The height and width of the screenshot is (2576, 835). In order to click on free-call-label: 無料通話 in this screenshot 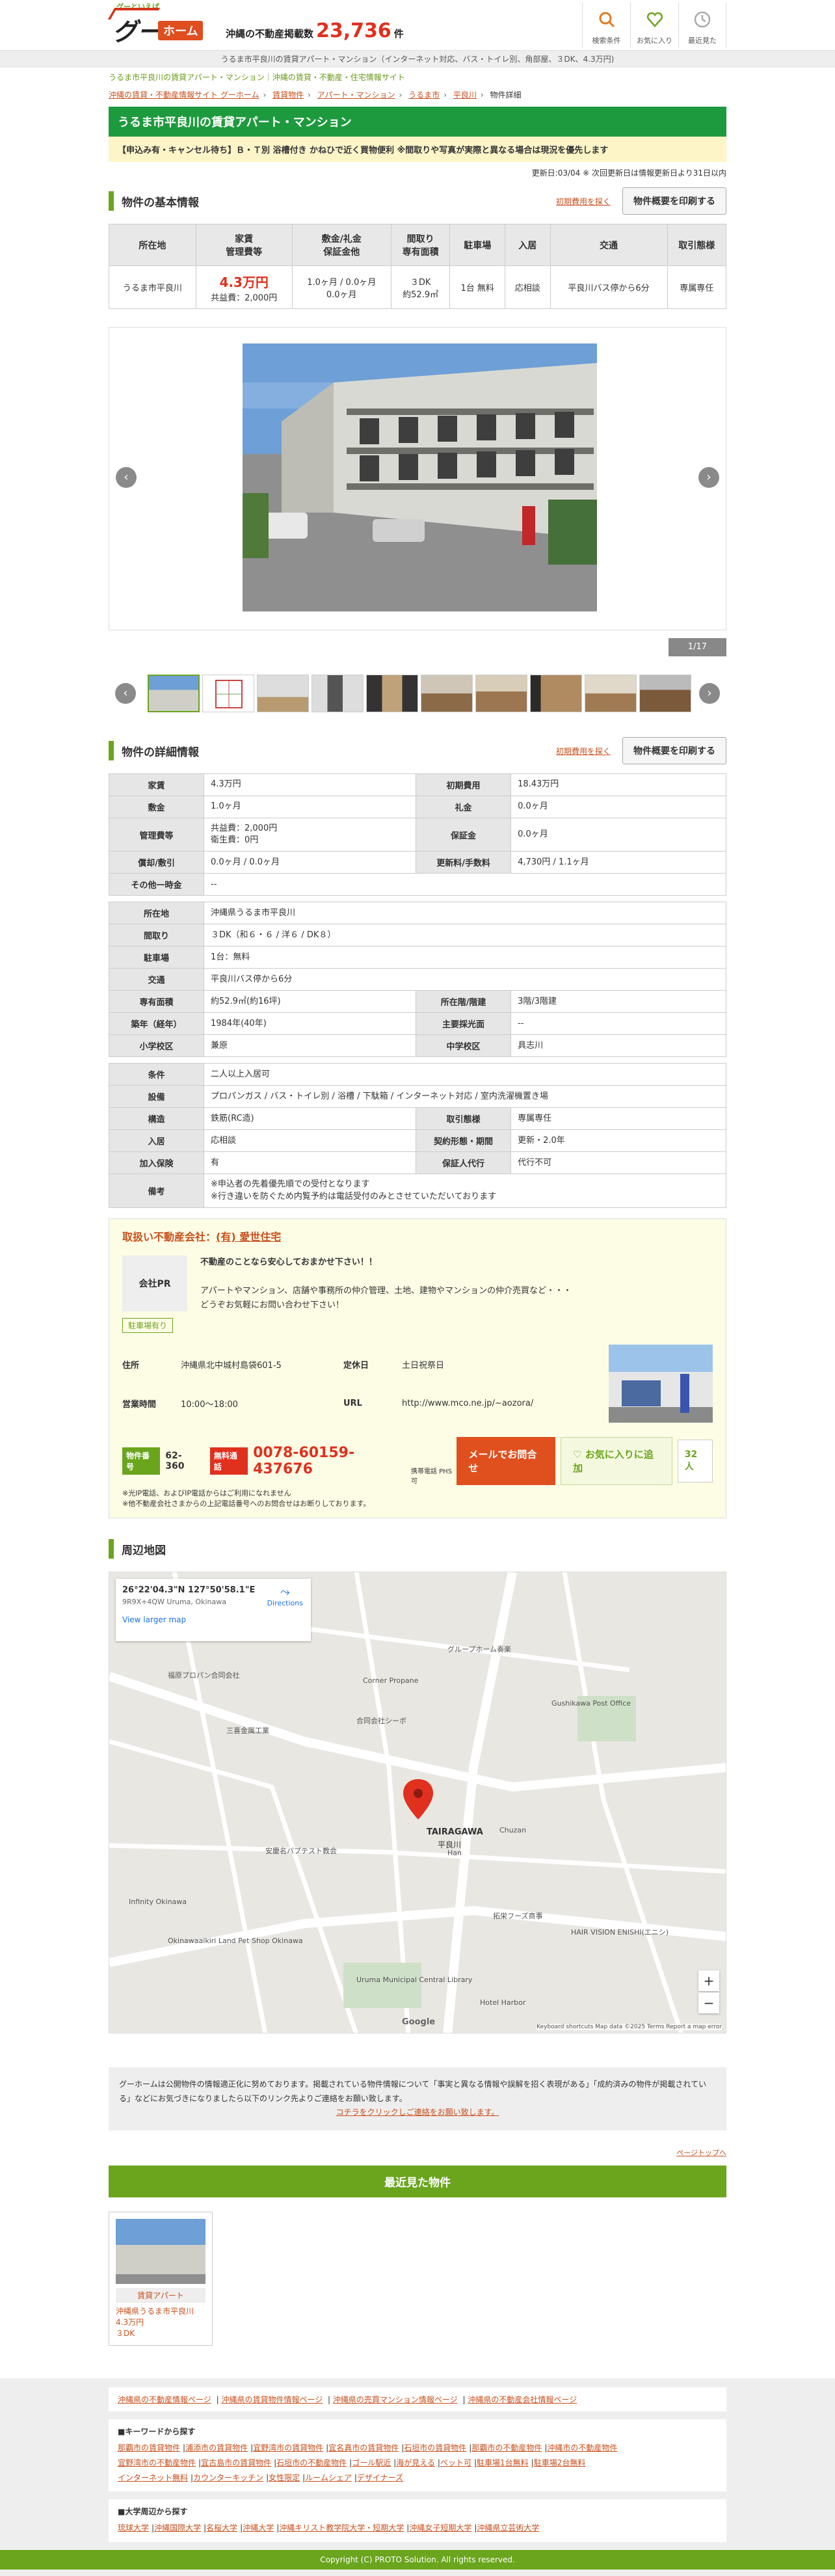, I will do `click(228, 1461)`.